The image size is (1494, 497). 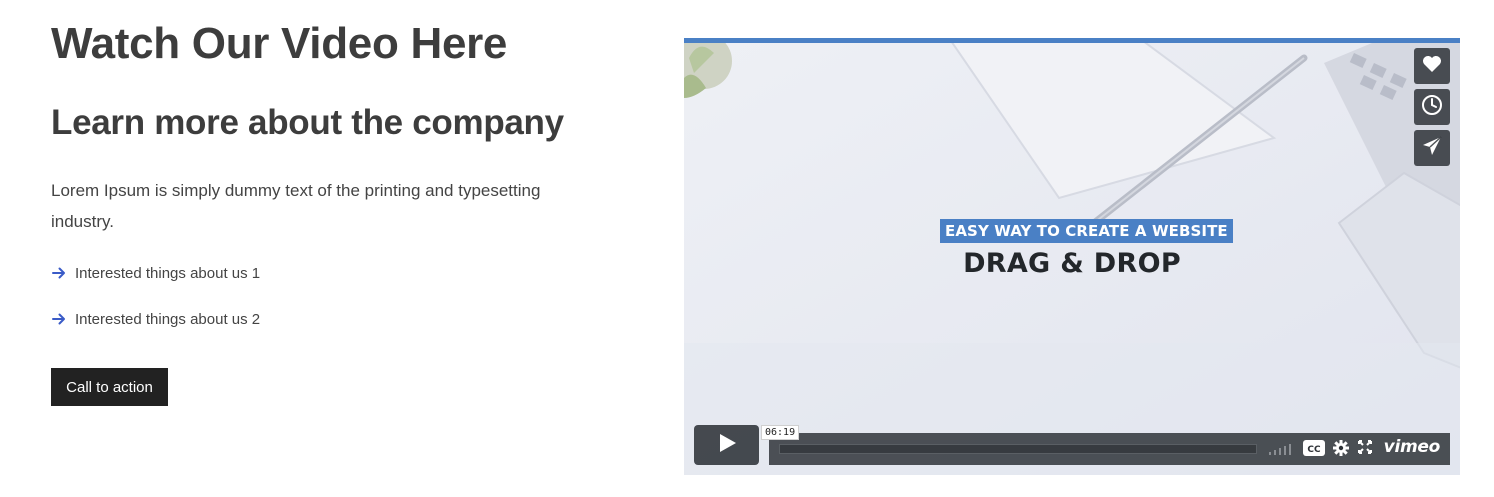 What do you see at coordinates (1018, 449) in the screenshot?
I see `progress-bar` at bounding box center [1018, 449].